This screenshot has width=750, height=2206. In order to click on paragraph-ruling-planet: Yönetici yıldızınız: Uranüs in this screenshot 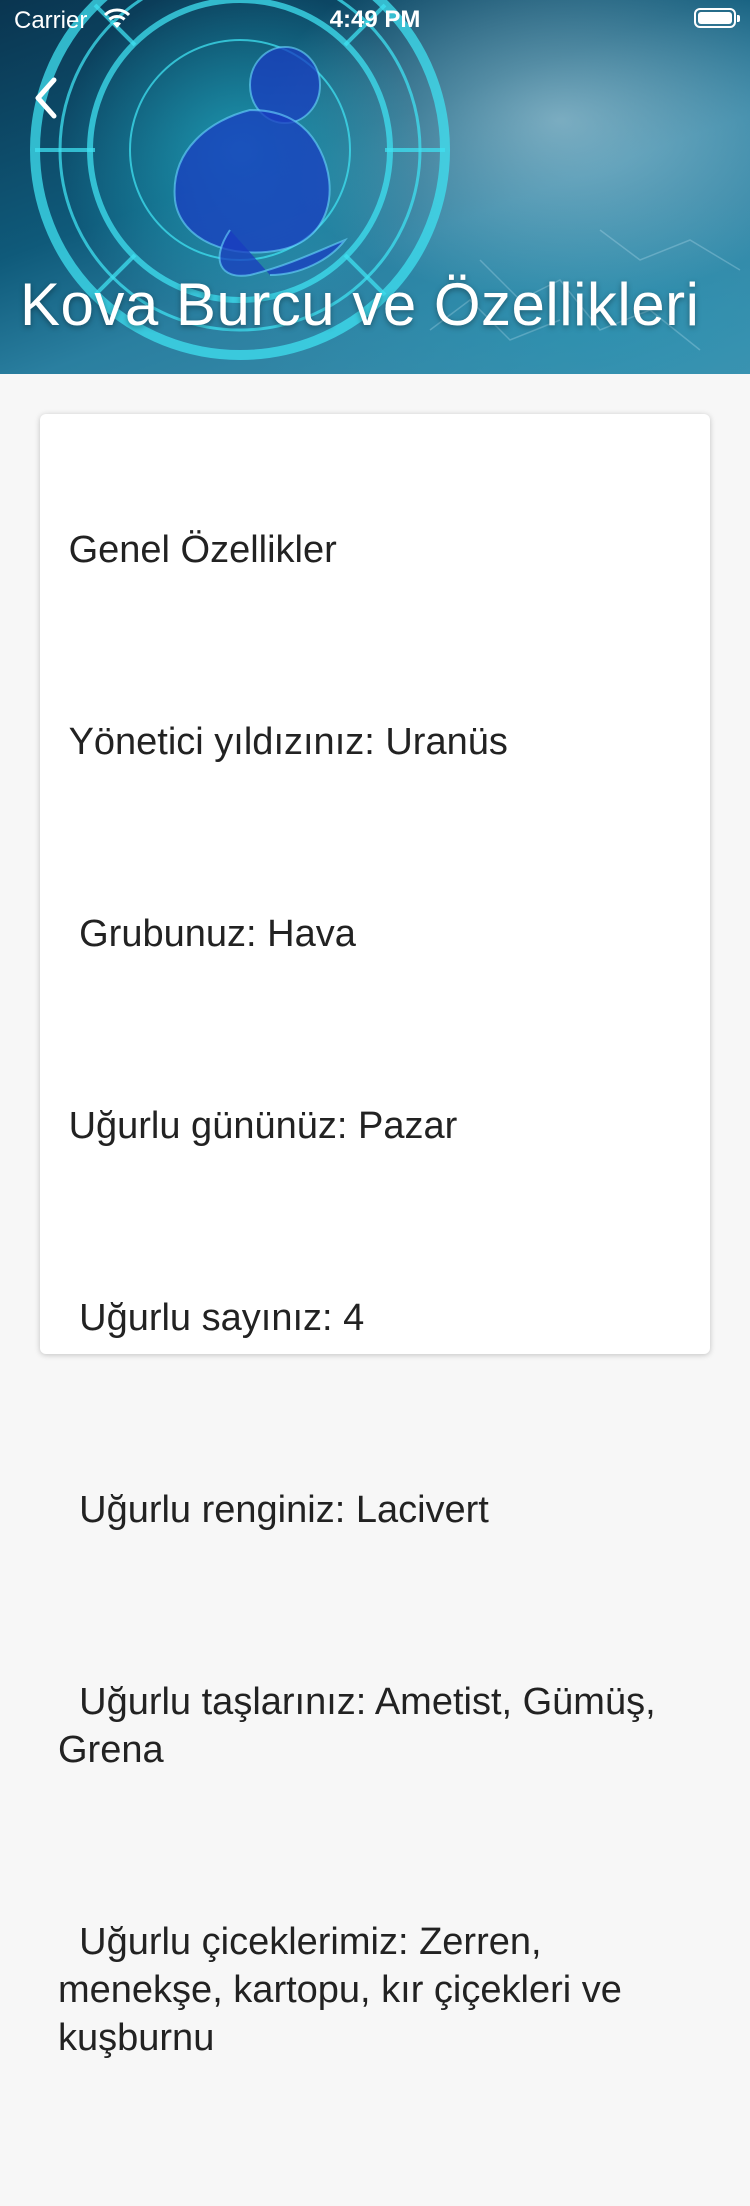, I will do `click(283, 742)`.